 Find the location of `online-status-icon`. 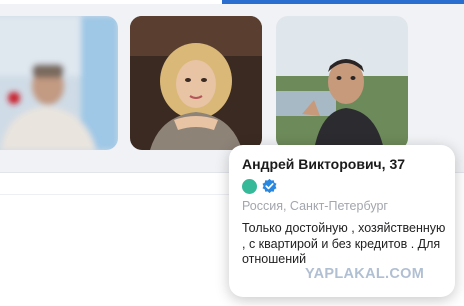

online-status-icon is located at coordinates (249, 186).